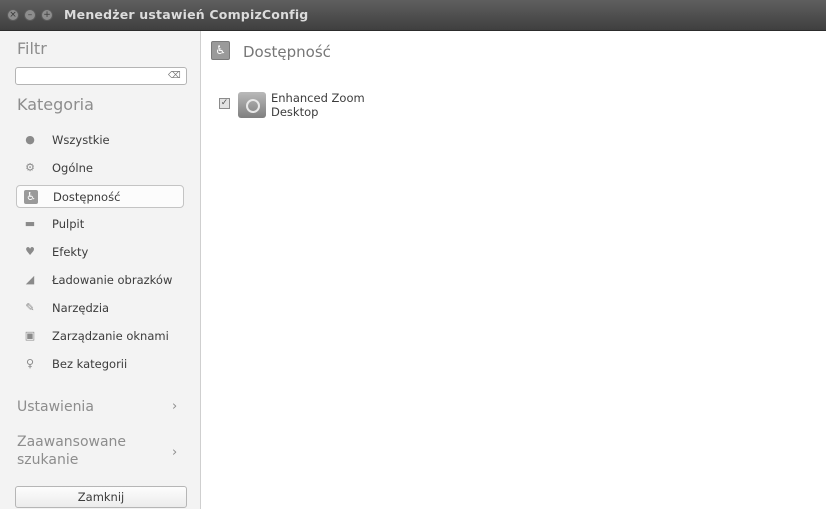 This screenshot has width=826, height=509. I want to click on plugin-name-line-1: Enhanced Zoom, so click(318, 98).